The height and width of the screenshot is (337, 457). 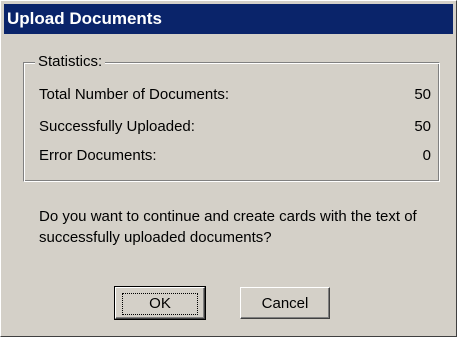 I want to click on stat-label-errors: Error Documents:, so click(x=98, y=155).